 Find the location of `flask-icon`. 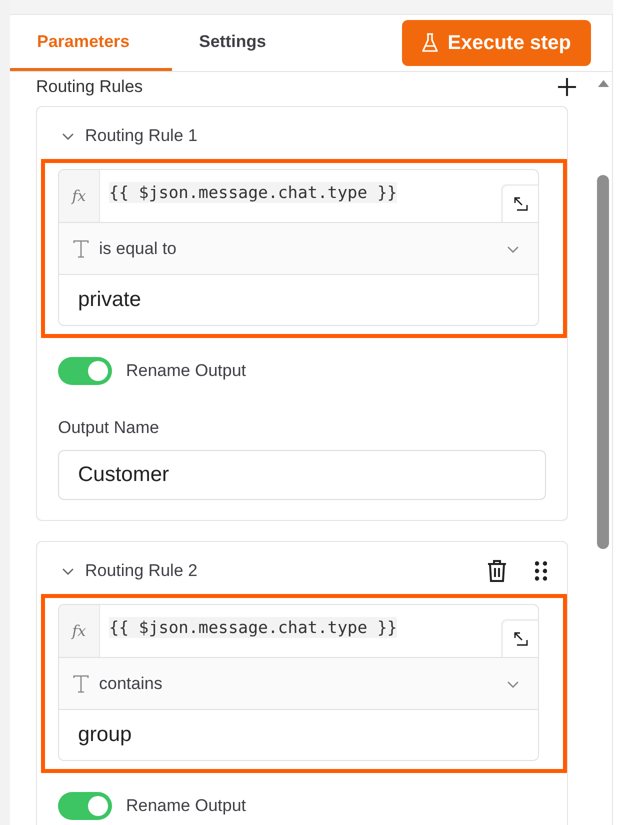

flask-icon is located at coordinates (430, 43).